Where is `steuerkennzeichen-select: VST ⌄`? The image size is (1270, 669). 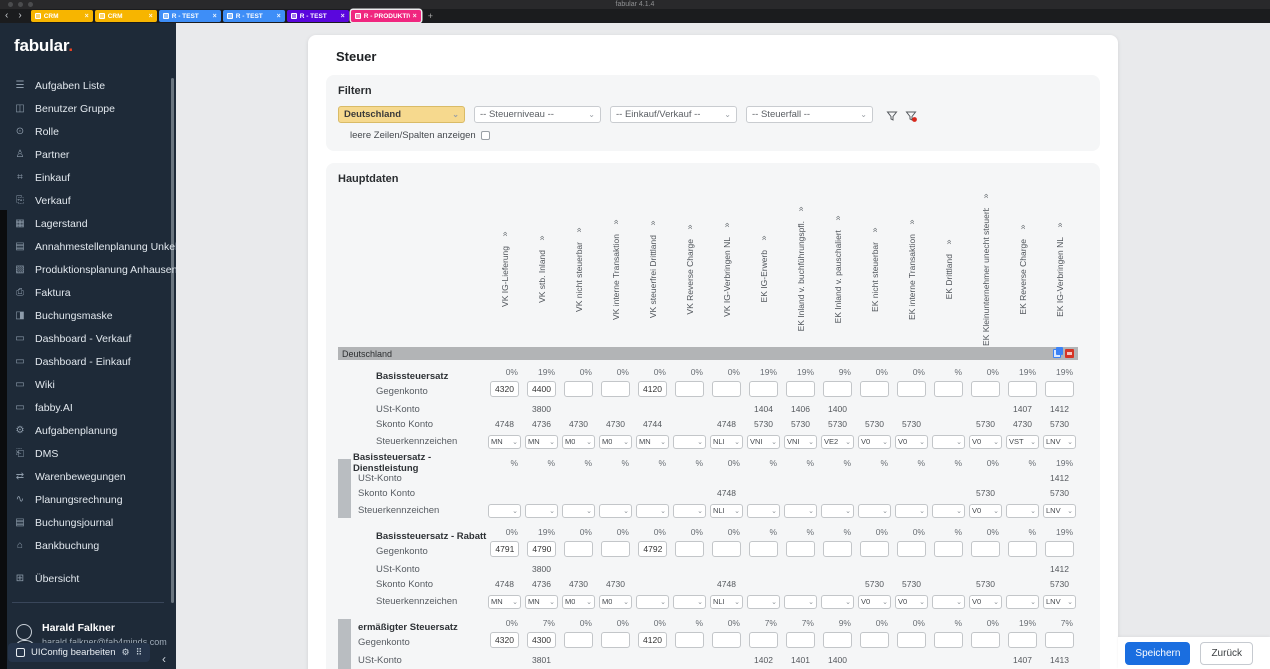 steuerkennzeichen-select: VST ⌄ is located at coordinates (1022, 441).